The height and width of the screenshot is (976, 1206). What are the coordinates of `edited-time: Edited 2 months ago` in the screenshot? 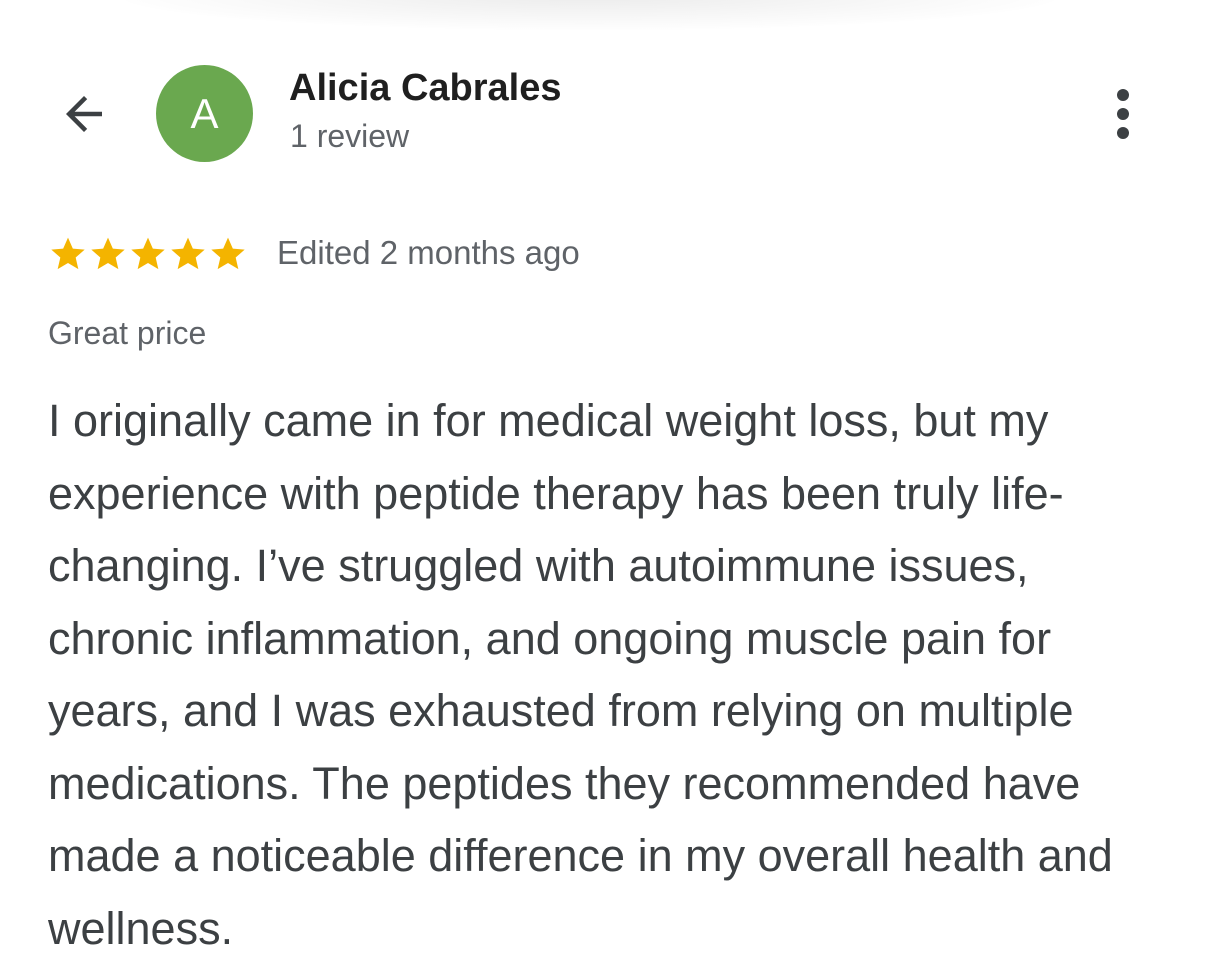 It's located at (428, 252).